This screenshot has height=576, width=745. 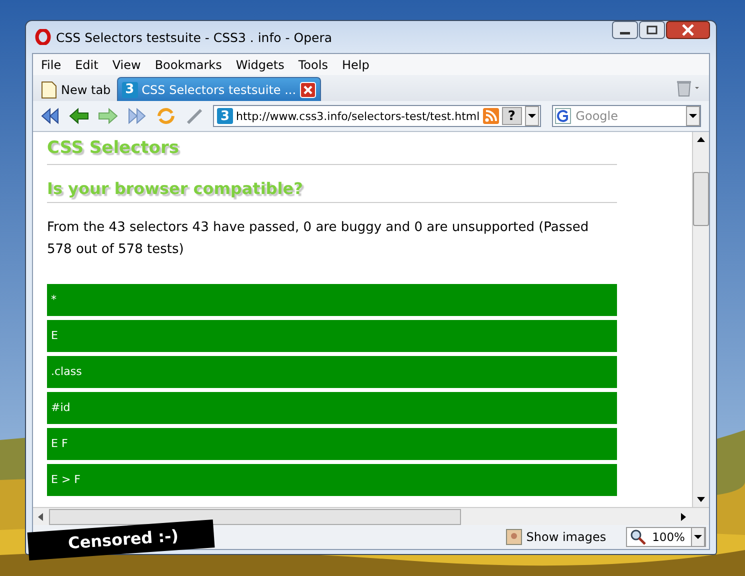 What do you see at coordinates (512, 116) in the screenshot?
I see `help-button: ?` at bounding box center [512, 116].